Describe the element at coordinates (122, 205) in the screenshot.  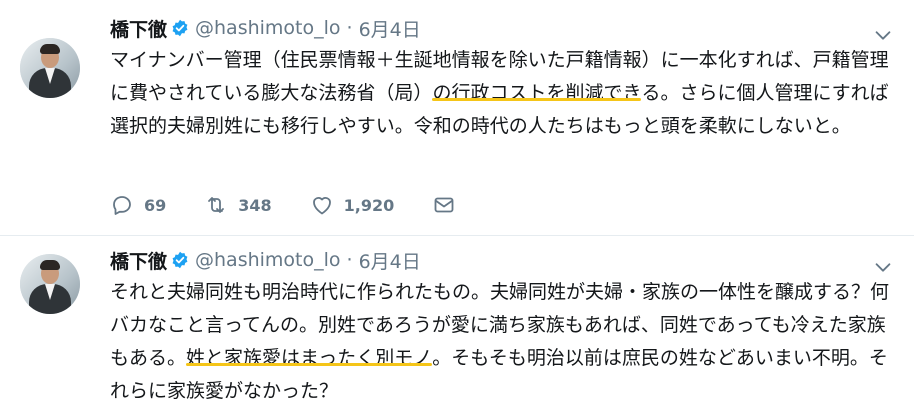
I see `reply-icon` at that location.